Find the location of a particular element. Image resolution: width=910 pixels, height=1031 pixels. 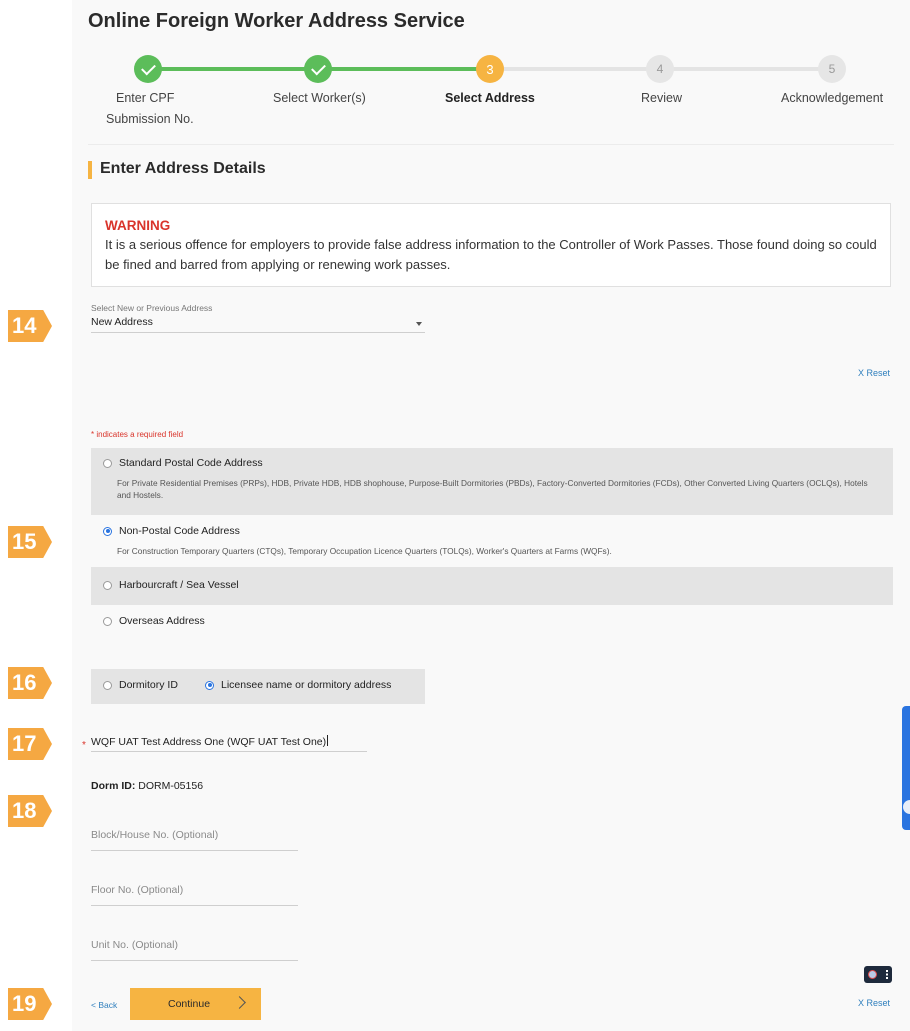

address-type-harbourcraft-label: Harbourcraft / Sea Vessel is located at coordinates (179, 585).